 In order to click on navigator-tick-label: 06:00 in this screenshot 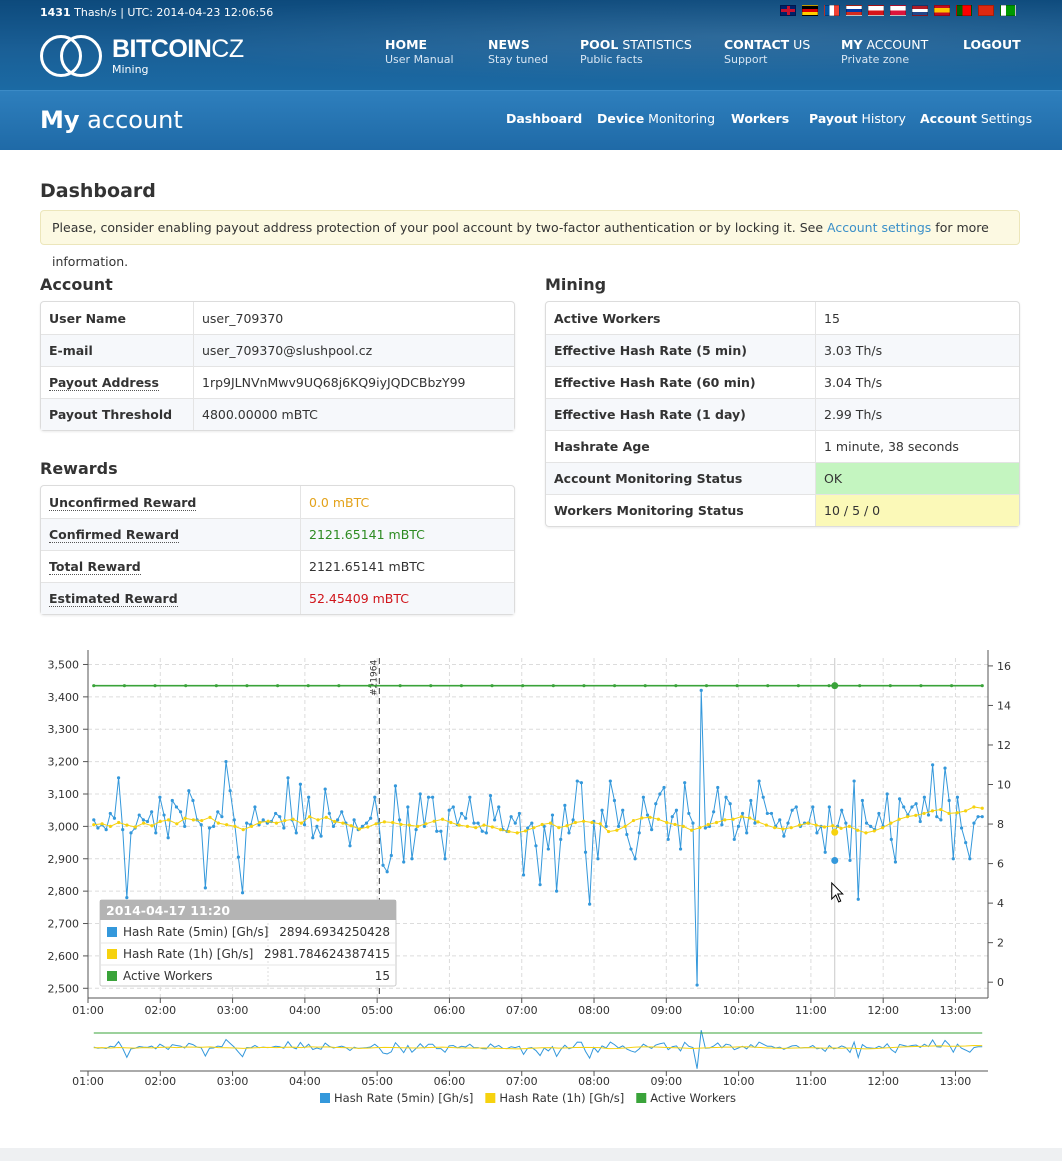, I will do `click(450, 1081)`.